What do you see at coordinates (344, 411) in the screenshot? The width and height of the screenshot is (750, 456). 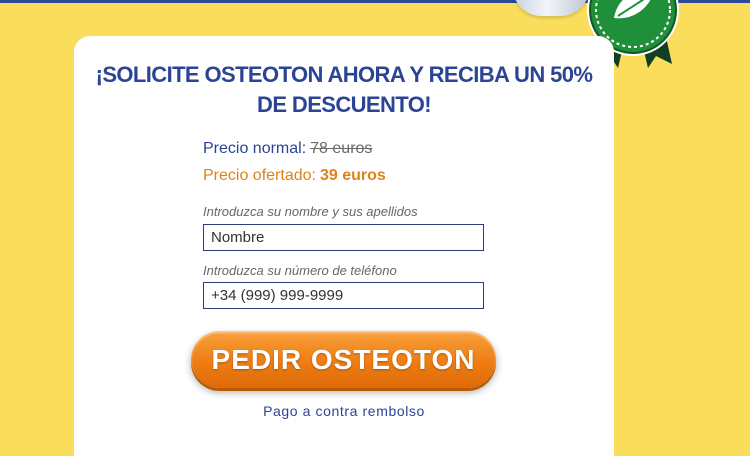 I see `payment-note: Pago a contra rembolso` at bounding box center [344, 411].